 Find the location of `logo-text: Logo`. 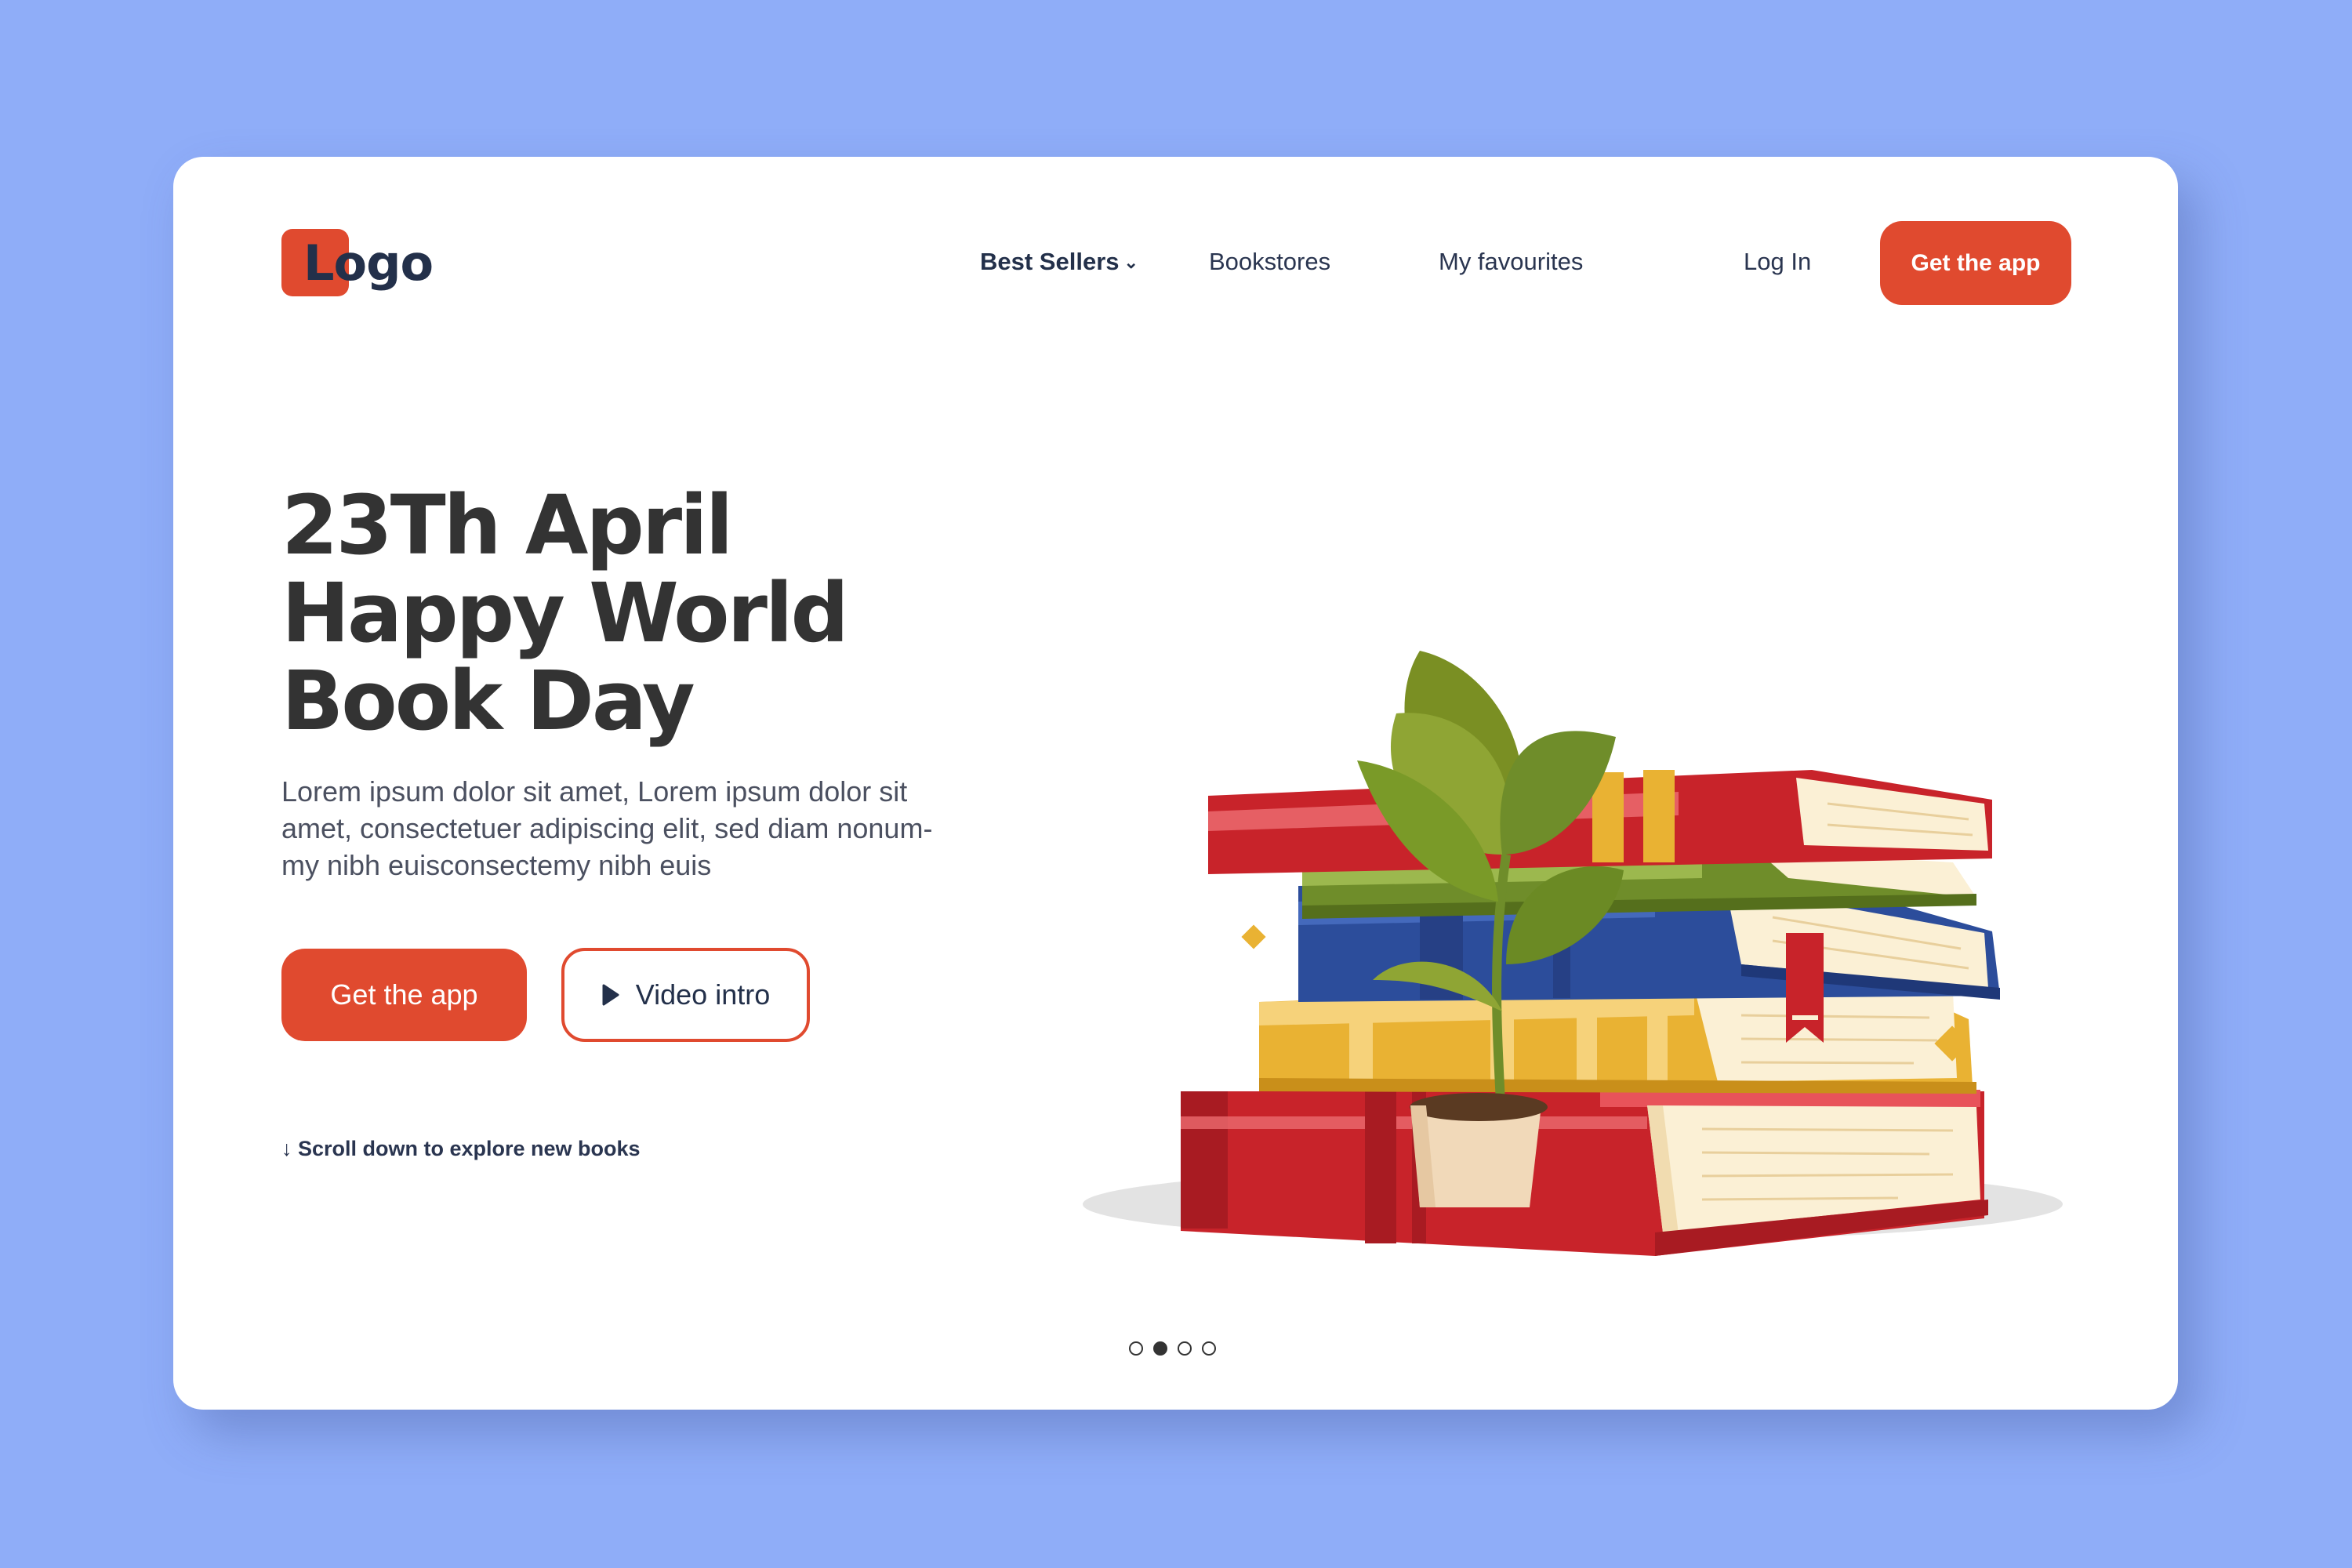

logo-text: Logo is located at coordinates (368, 263).